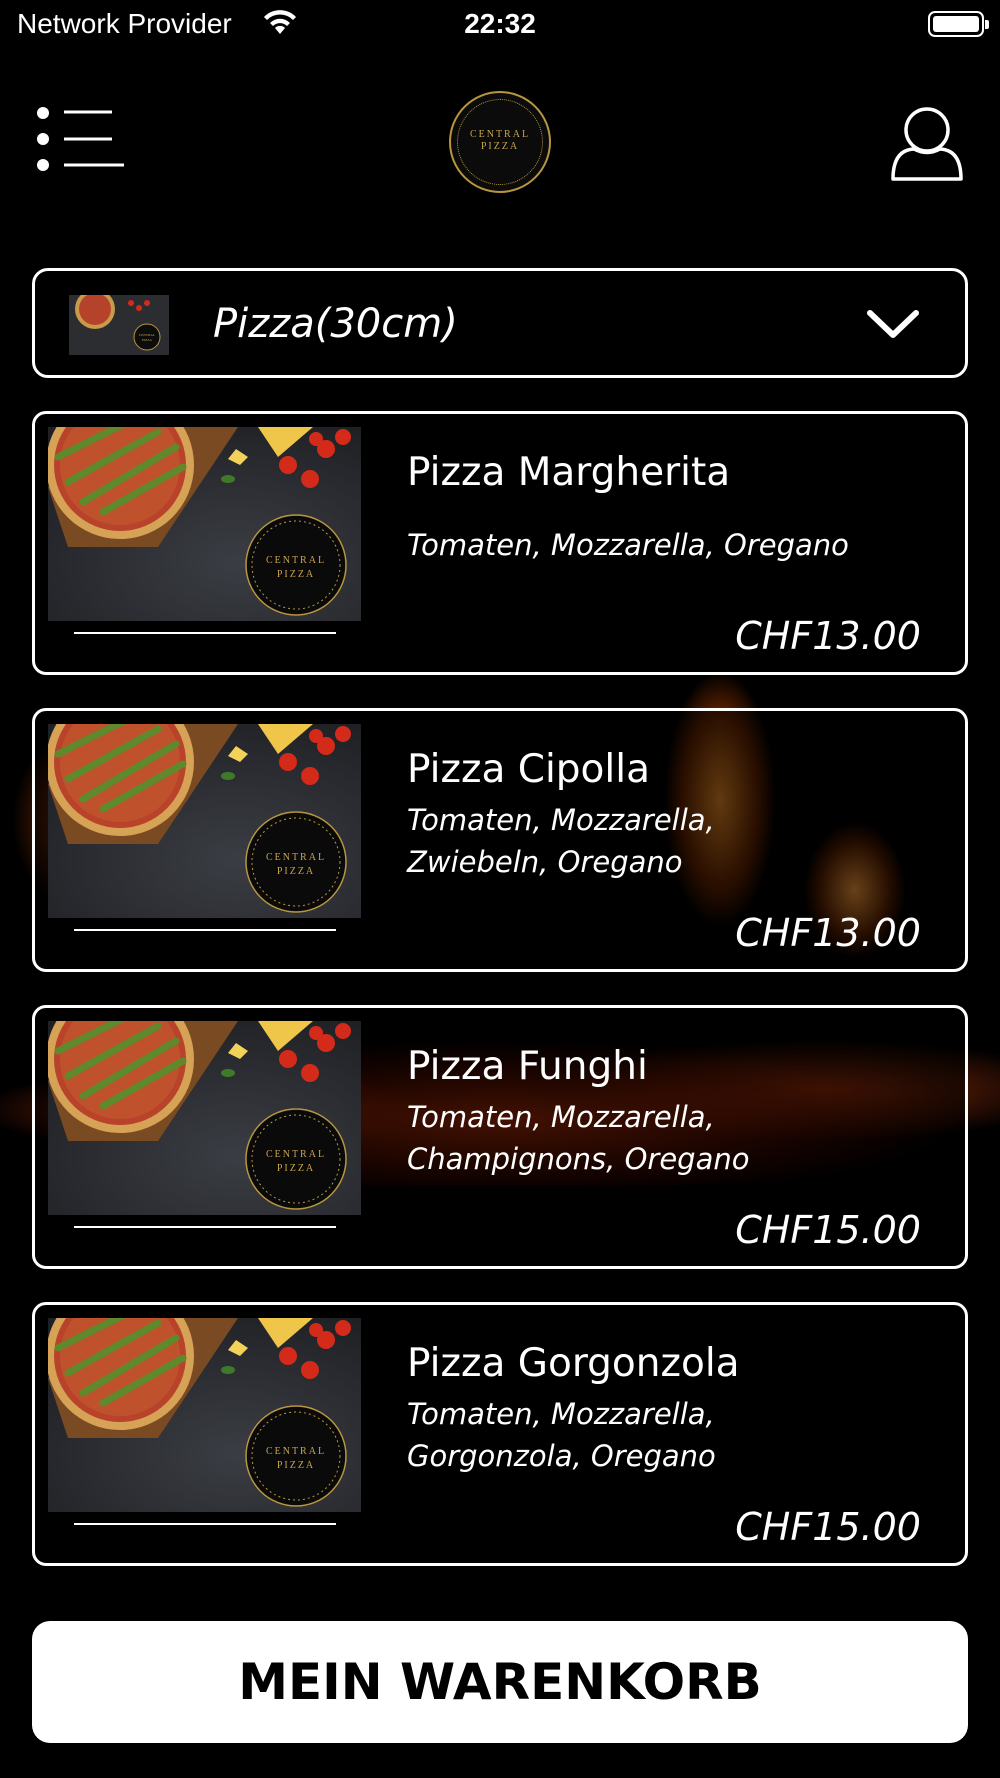 The height and width of the screenshot is (1778, 1000). I want to click on product-description: Tomaten, Mozzarella, Gorgonzola, Oregano, so click(561, 1435).